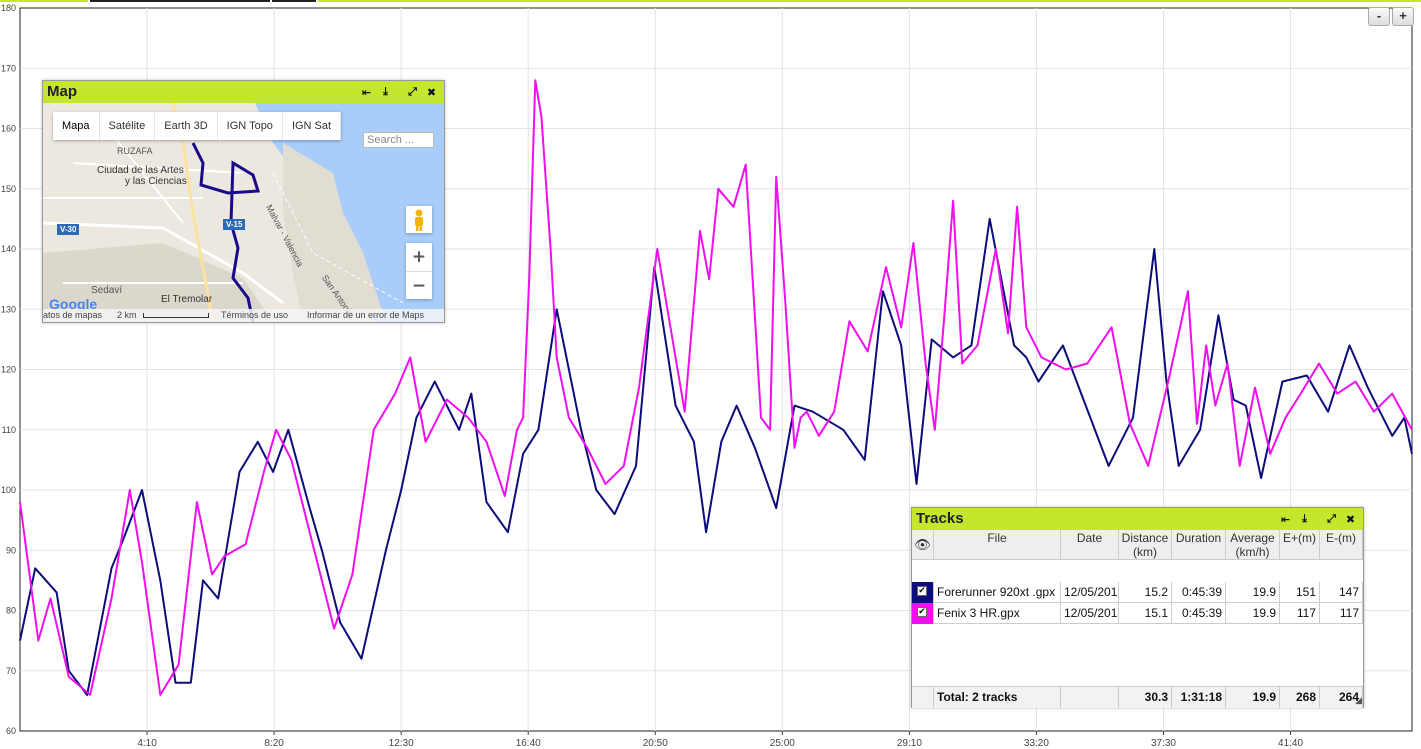 The height and width of the screenshot is (749, 1421). What do you see at coordinates (8, 490) in the screenshot?
I see `y-tick-label: 100` at bounding box center [8, 490].